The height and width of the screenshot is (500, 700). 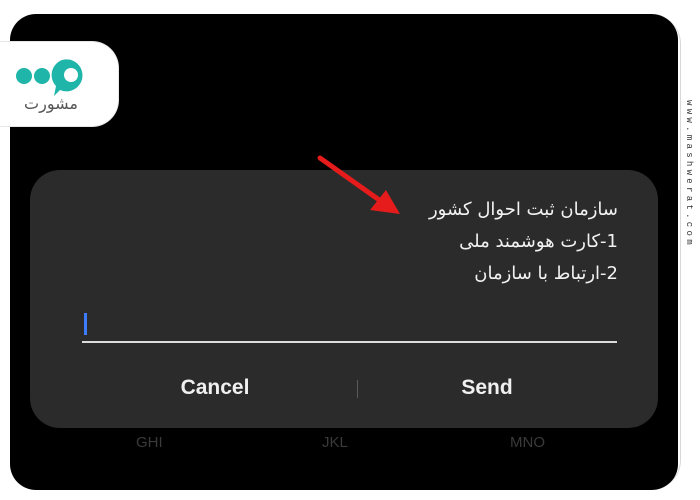 I want to click on reply-input, so click(x=349, y=328).